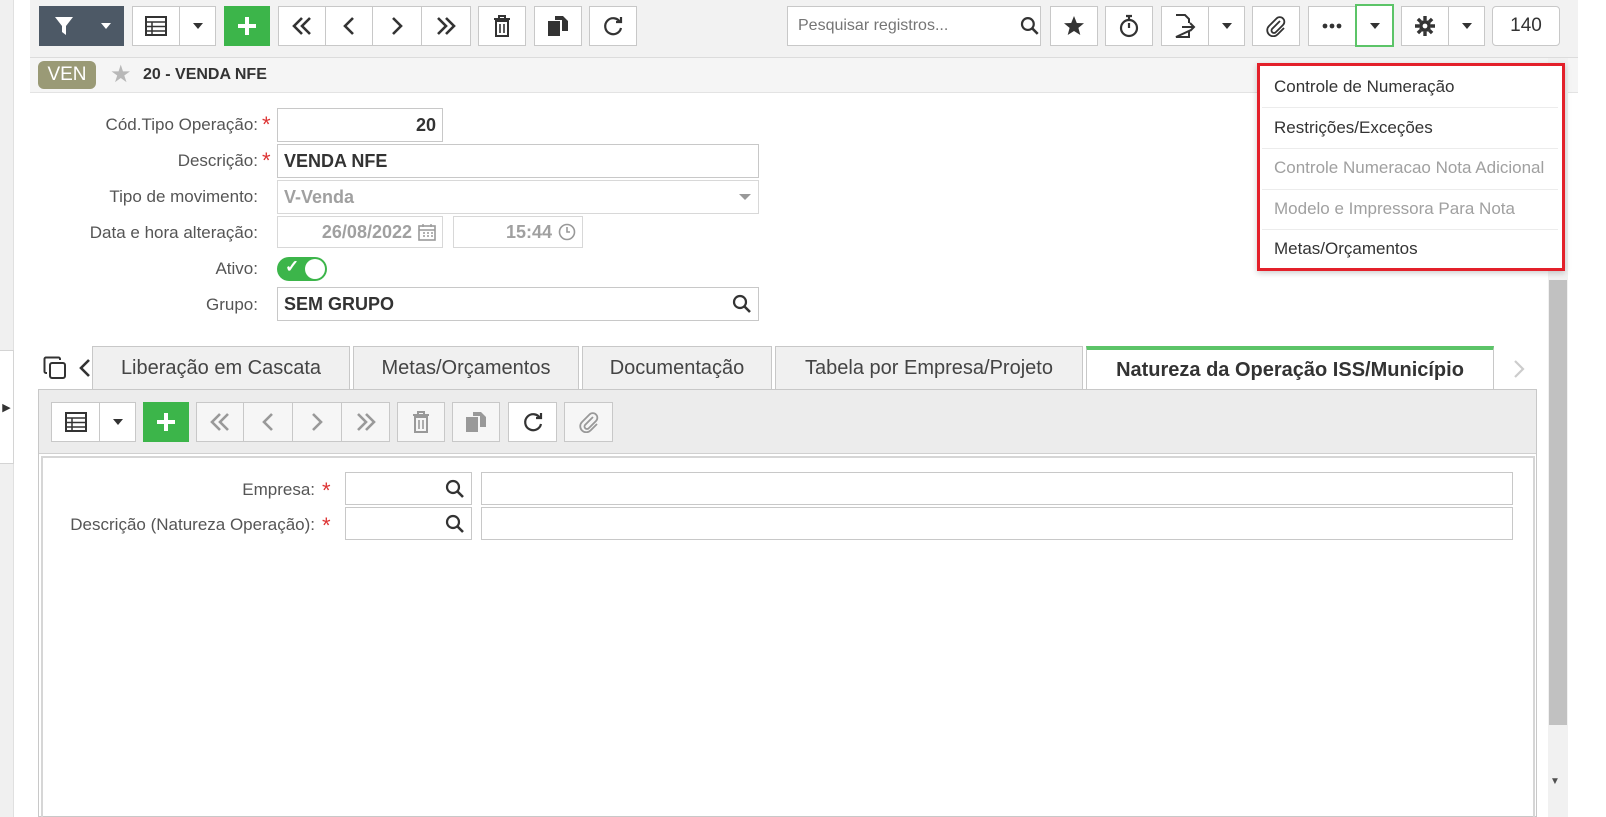 The height and width of the screenshot is (817, 1606). I want to click on cod-tipo-field: 20, so click(360, 125).